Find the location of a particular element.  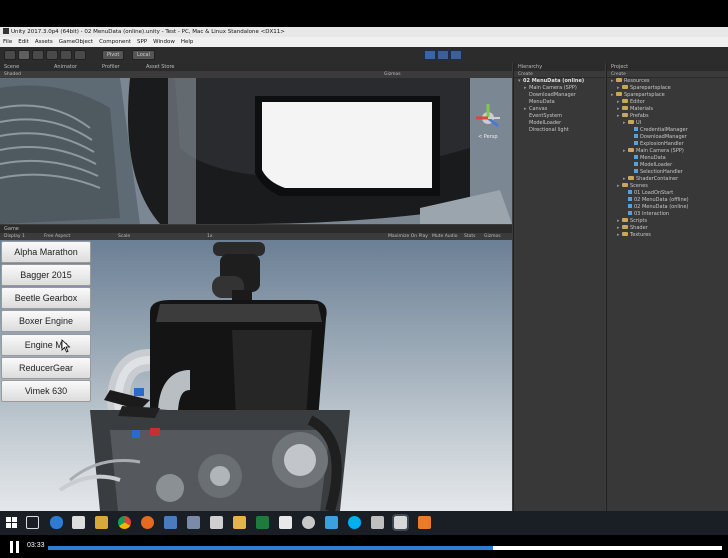

spreadsheet-icon is located at coordinates (262, 522).